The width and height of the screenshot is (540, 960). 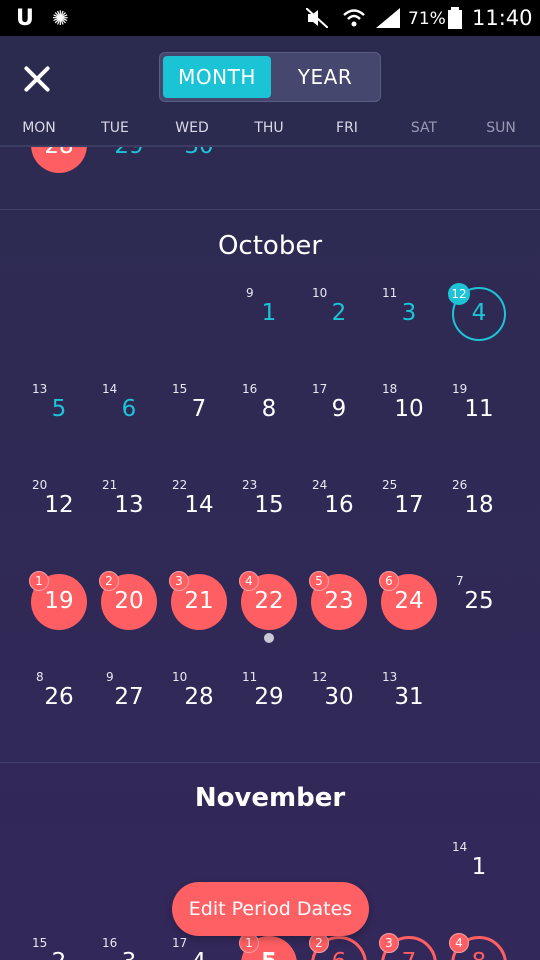 What do you see at coordinates (339, 601) in the screenshot?
I see `day-number: 23` at bounding box center [339, 601].